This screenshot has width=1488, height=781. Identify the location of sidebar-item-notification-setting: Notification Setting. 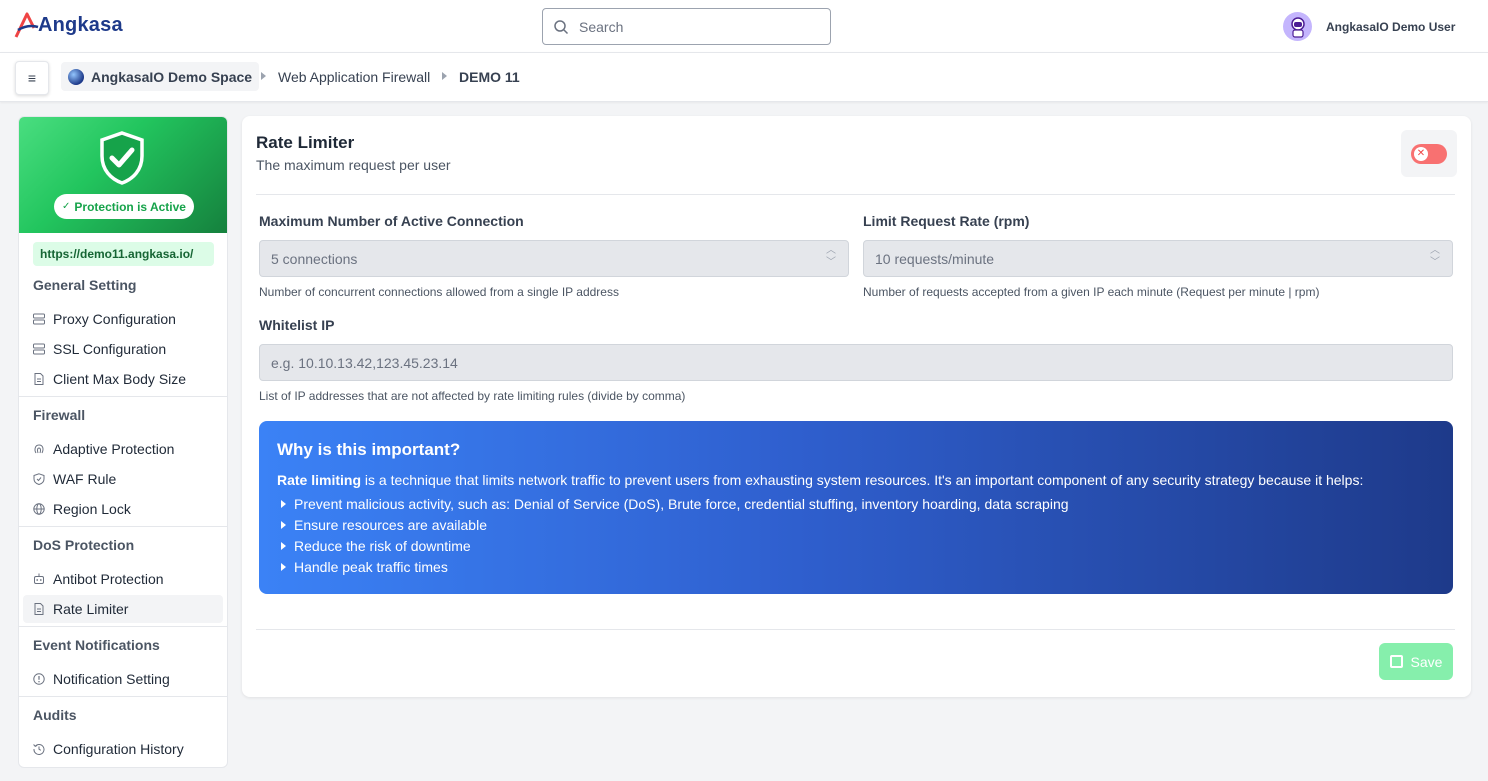
(123, 679).